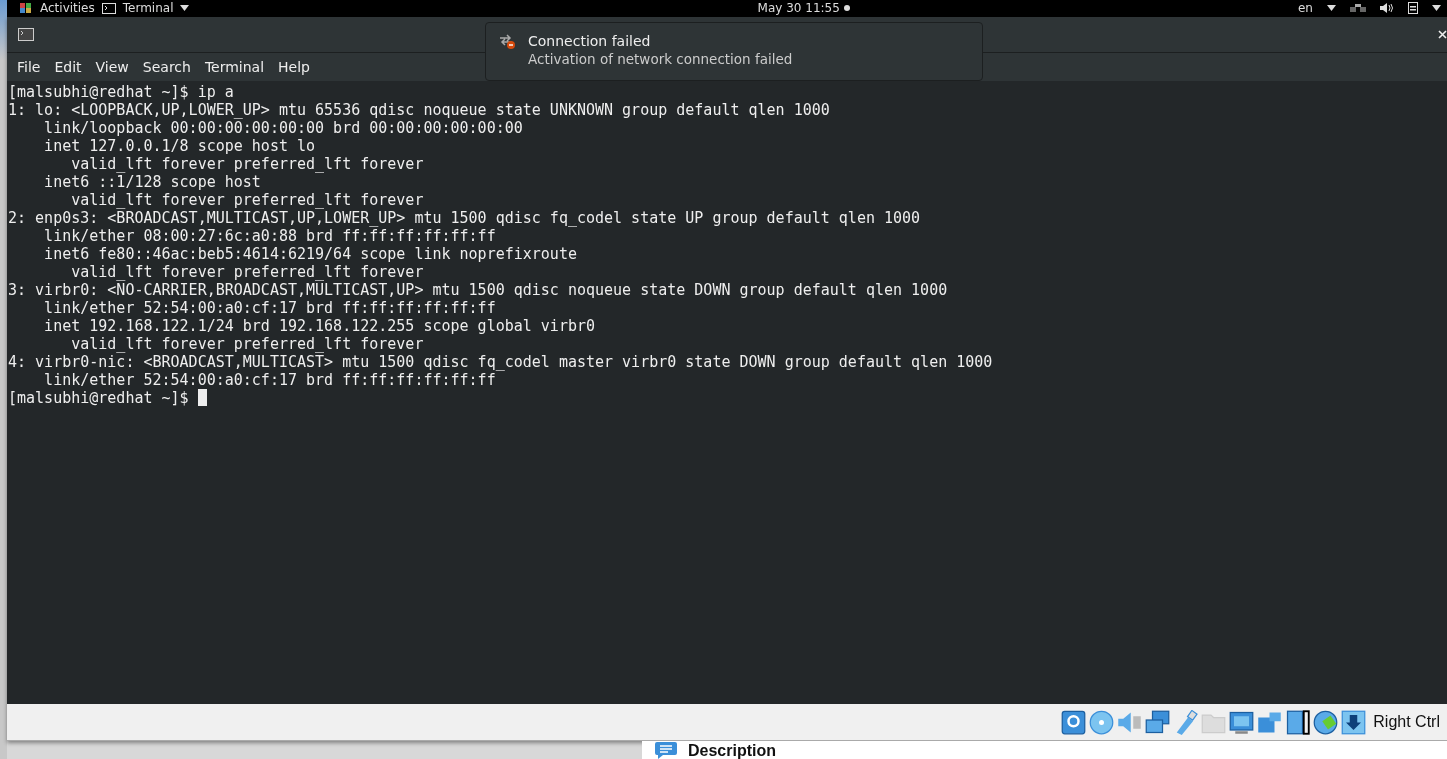 The image size is (1447, 759). What do you see at coordinates (148, 8) in the screenshot?
I see `app-menu: Terminal` at bounding box center [148, 8].